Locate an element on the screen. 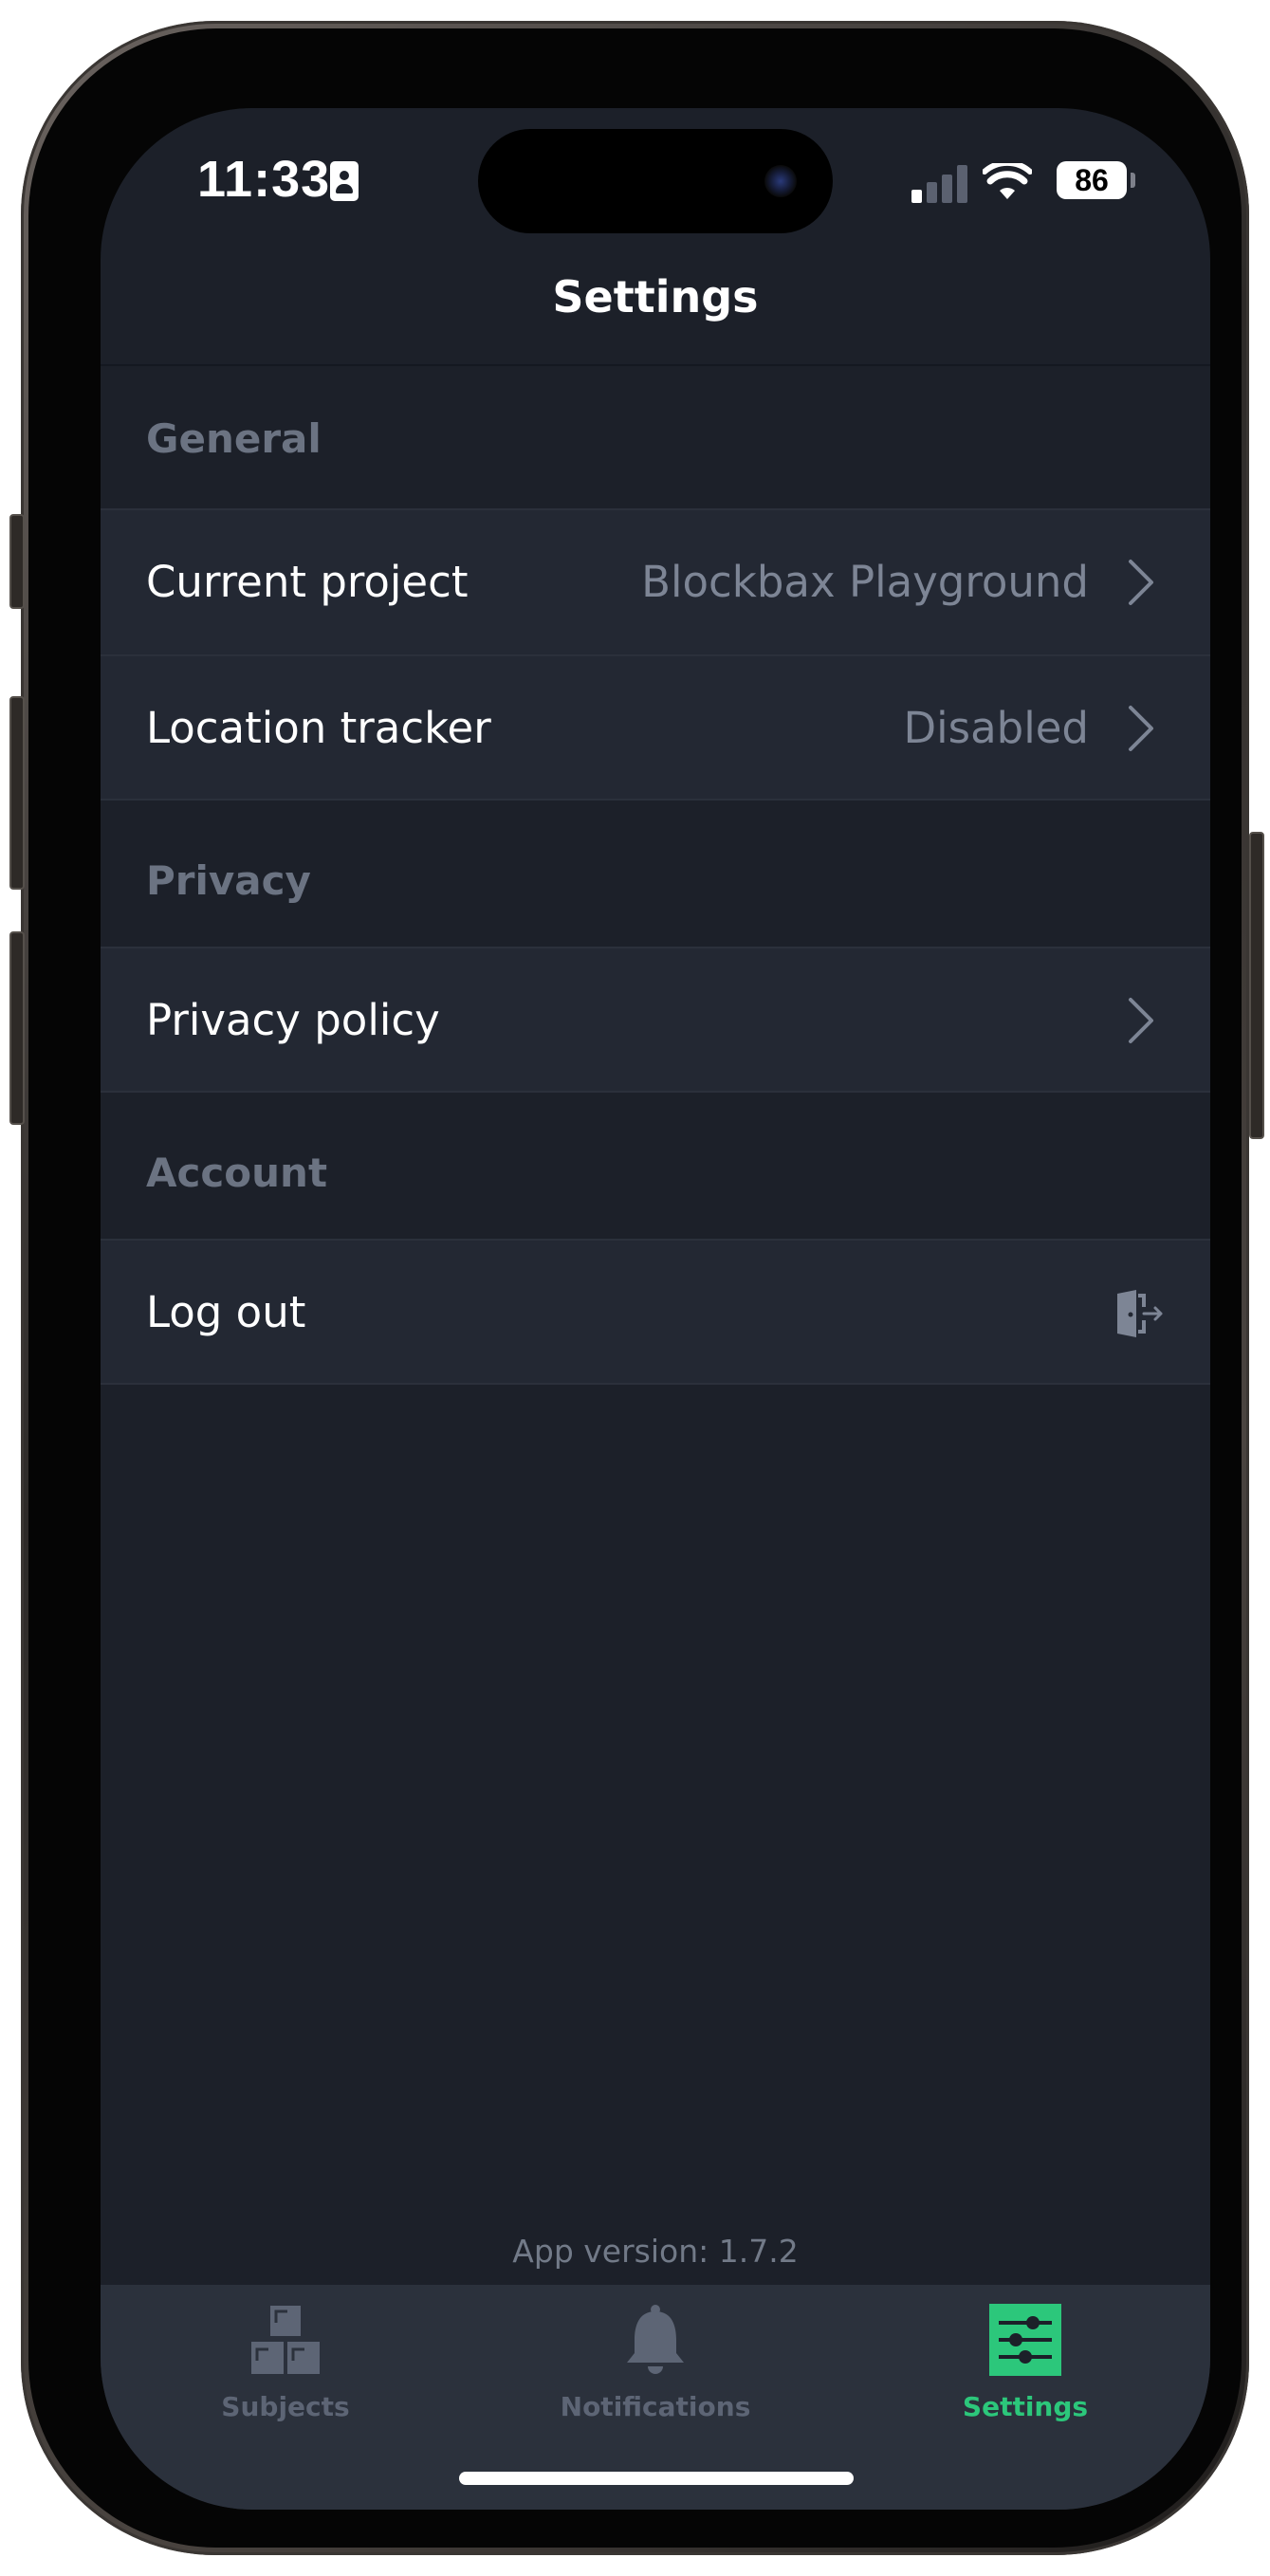 This screenshot has width=1270, height=2576. power-button is located at coordinates (1256, 985).